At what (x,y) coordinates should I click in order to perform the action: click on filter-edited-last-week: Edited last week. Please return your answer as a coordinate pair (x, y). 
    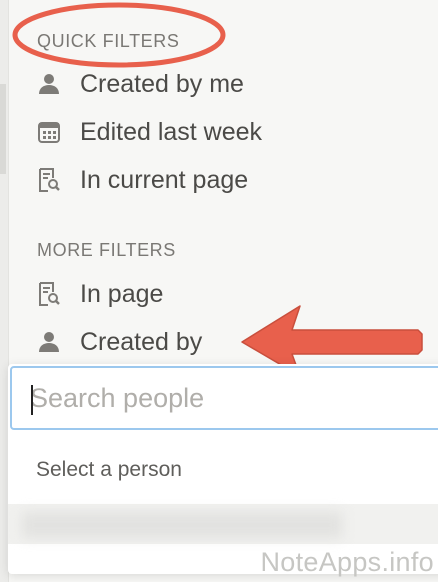
    Looking at the image, I should click on (226, 132).